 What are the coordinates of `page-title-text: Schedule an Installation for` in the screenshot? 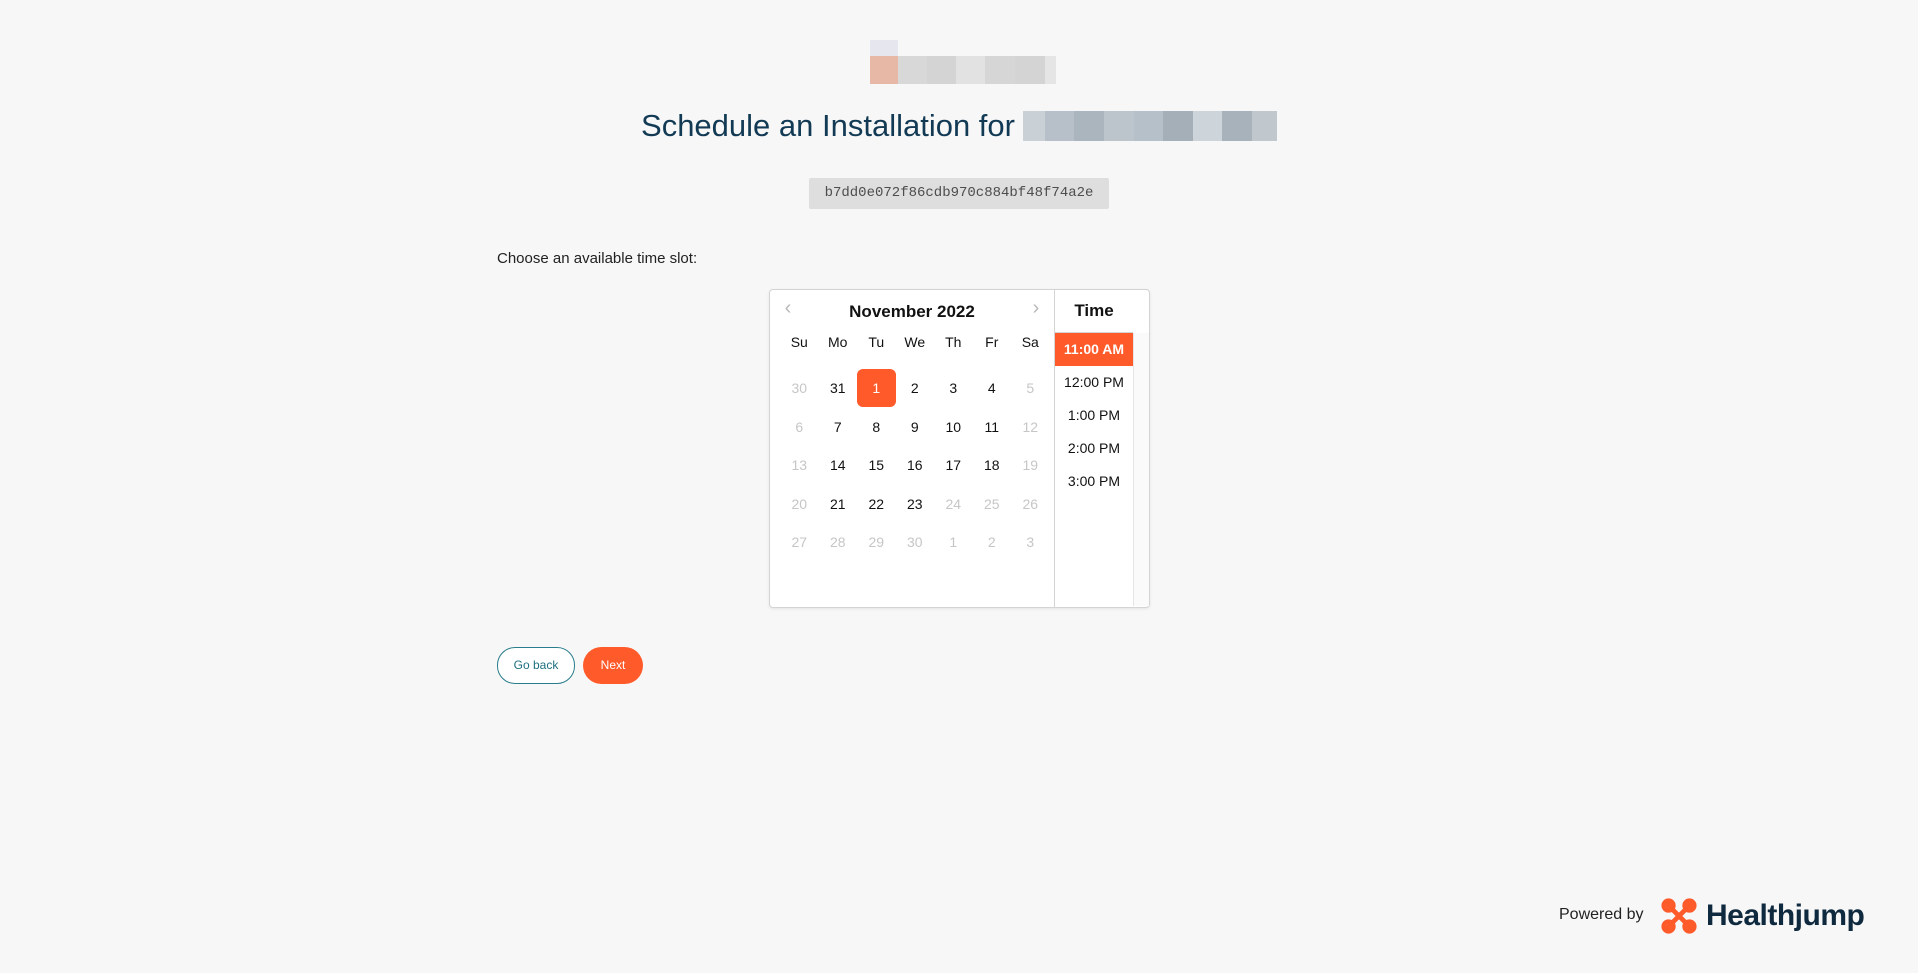 It's located at (828, 125).